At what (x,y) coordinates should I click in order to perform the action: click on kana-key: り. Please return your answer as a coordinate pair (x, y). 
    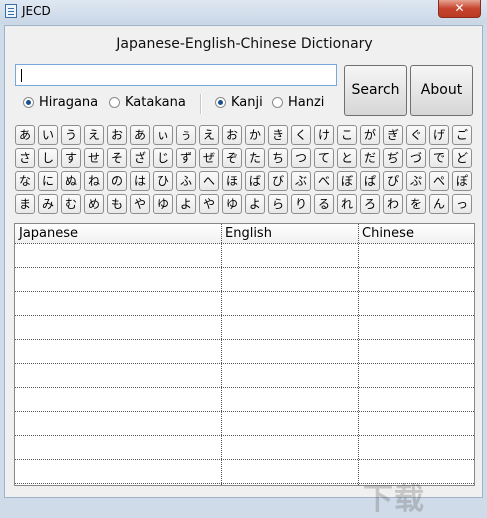
    Looking at the image, I should click on (301, 204).